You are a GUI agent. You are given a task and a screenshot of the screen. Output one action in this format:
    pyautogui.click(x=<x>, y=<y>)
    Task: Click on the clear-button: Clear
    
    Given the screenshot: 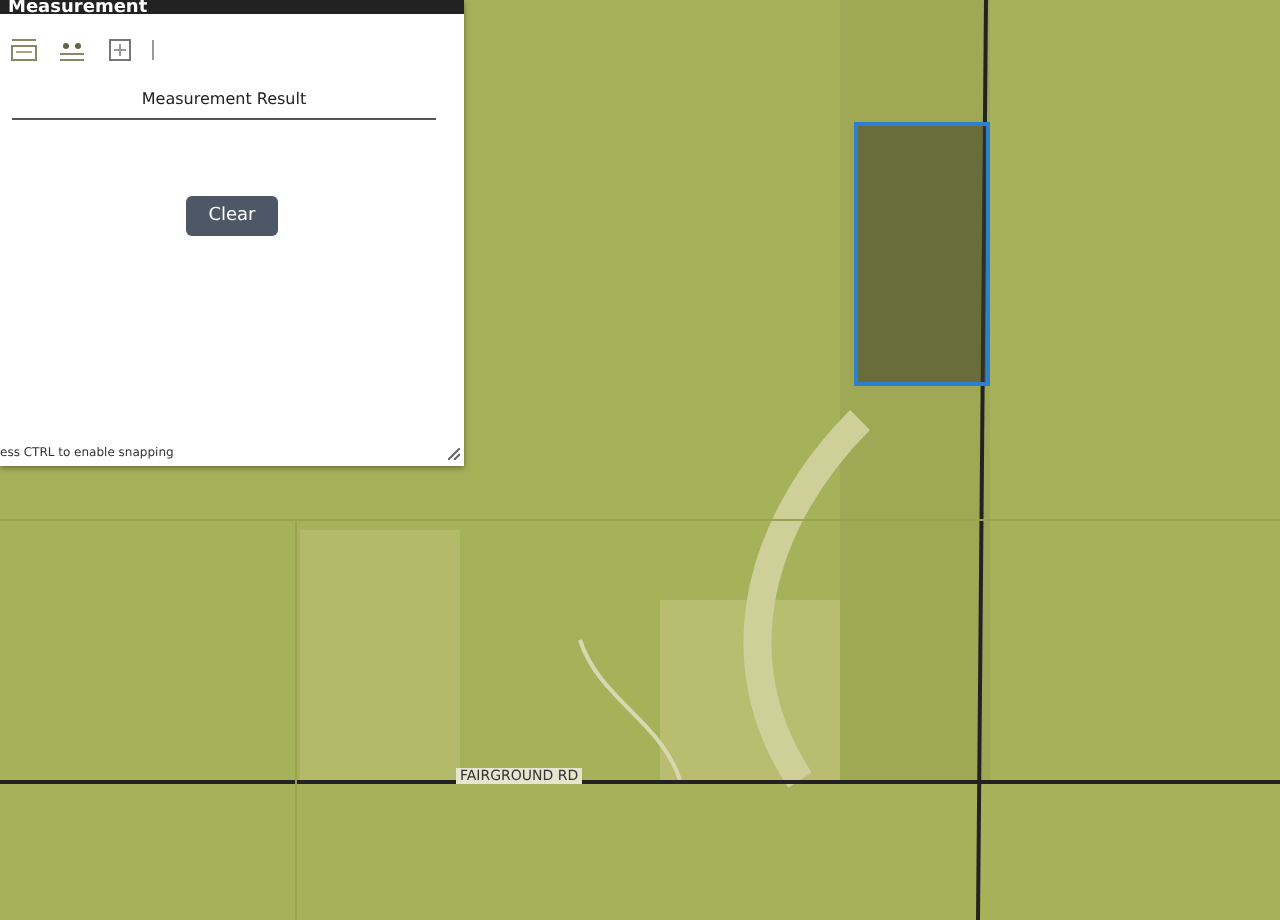 What is the action you would take?
    pyautogui.click(x=232, y=216)
    